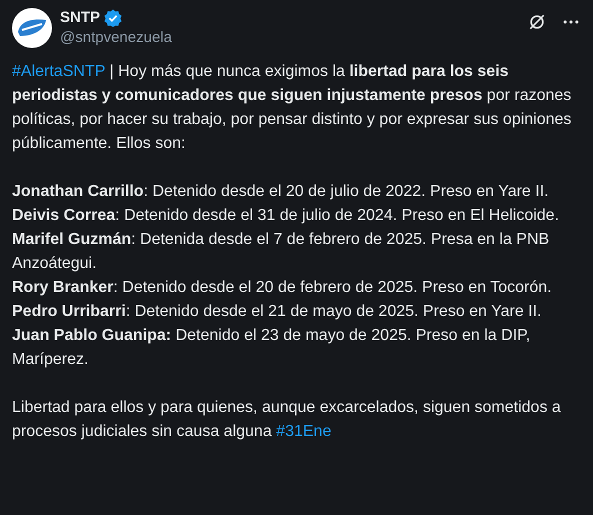  Describe the element at coordinates (281, 252) in the screenshot. I see `detainee-entry: Marifel Guzmán: Detenida desde el 7 de febrero de 2025. Presa en la PNB Anzoátegui.` at that location.